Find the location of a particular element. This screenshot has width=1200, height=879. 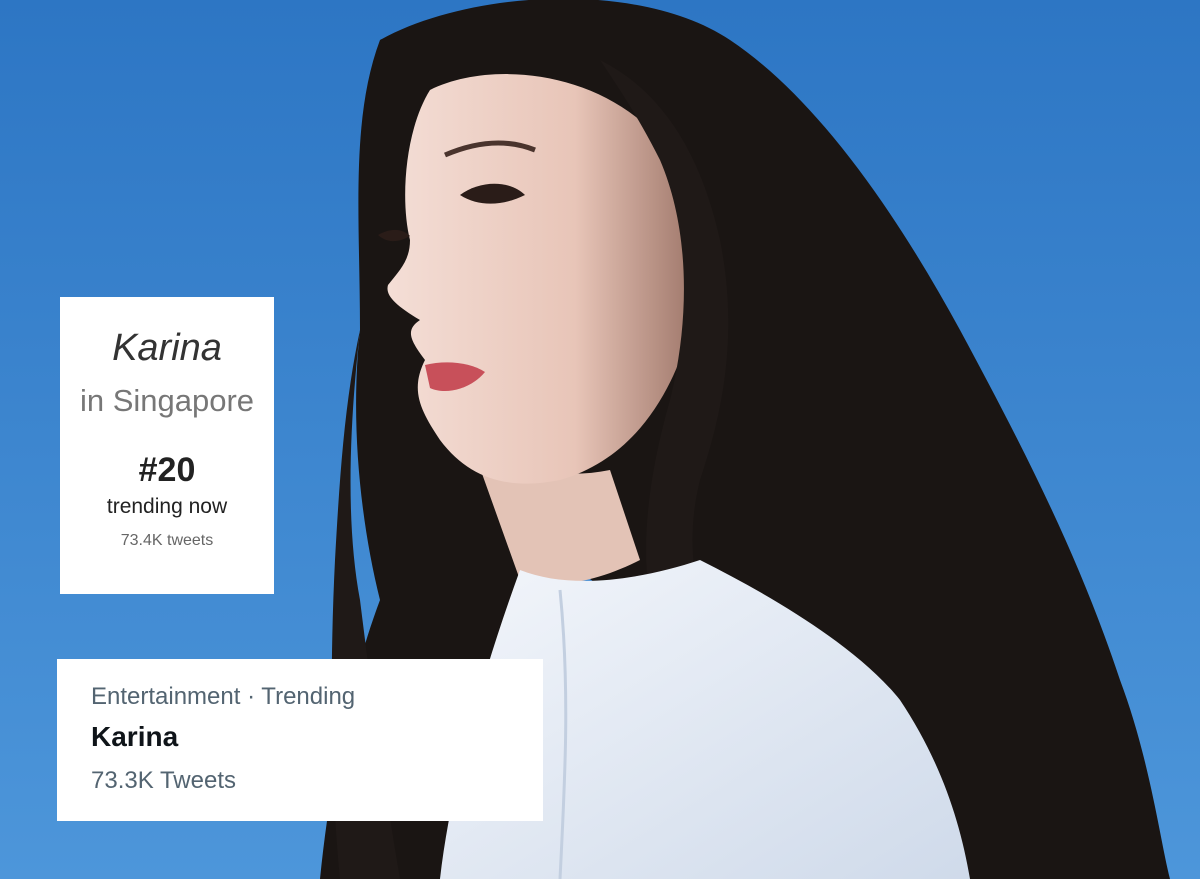

trend-tweet-count: 73.4K tweets is located at coordinates (167, 540).